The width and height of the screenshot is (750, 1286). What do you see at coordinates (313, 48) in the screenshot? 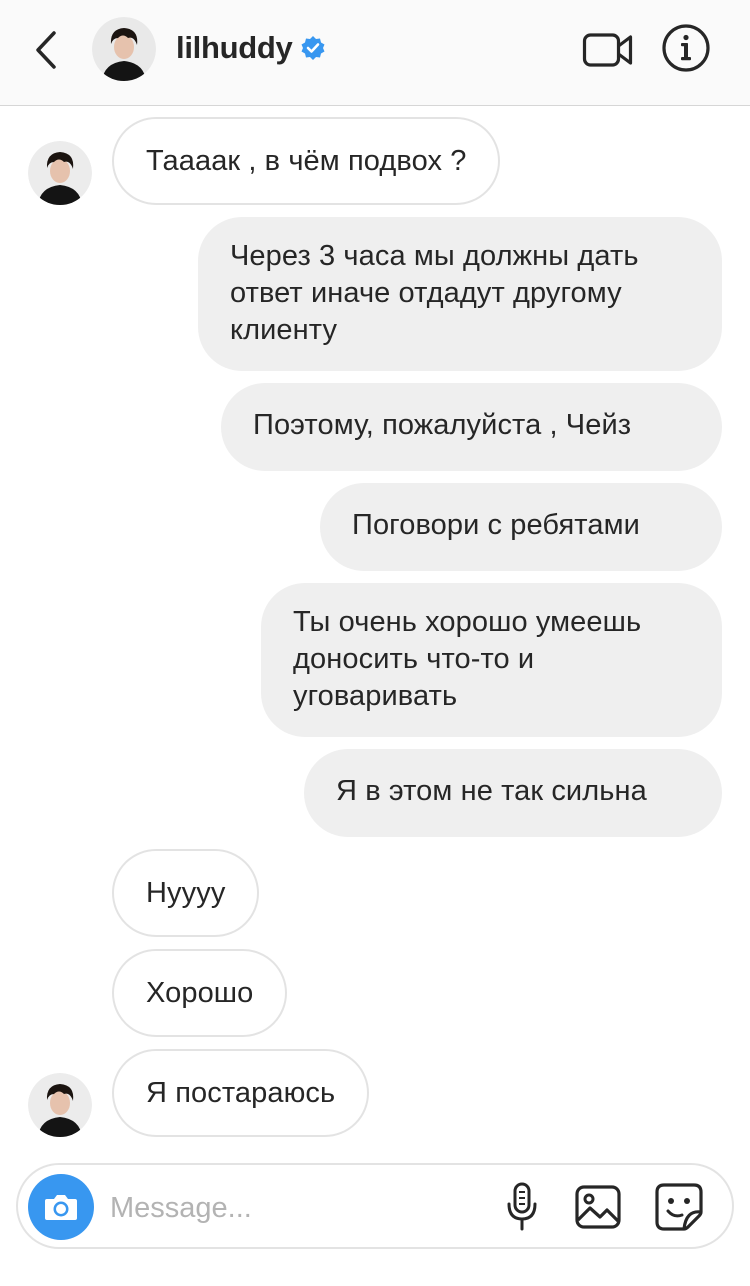
I see `verified-badge-icon` at bounding box center [313, 48].